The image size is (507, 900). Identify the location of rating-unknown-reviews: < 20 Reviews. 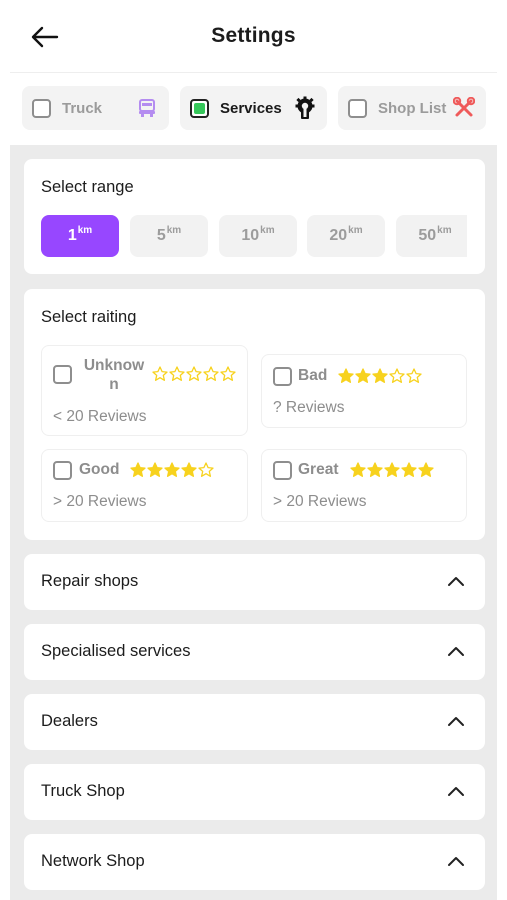
(100, 416).